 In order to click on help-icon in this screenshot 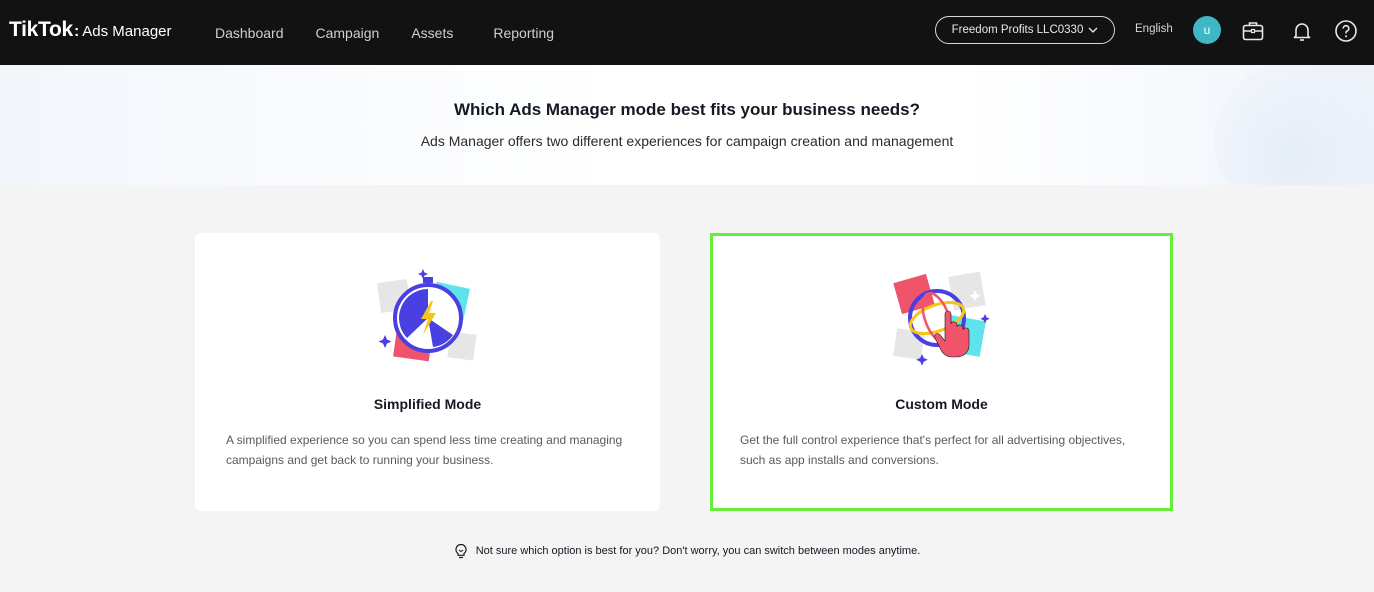, I will do `click(1346, 31)`.